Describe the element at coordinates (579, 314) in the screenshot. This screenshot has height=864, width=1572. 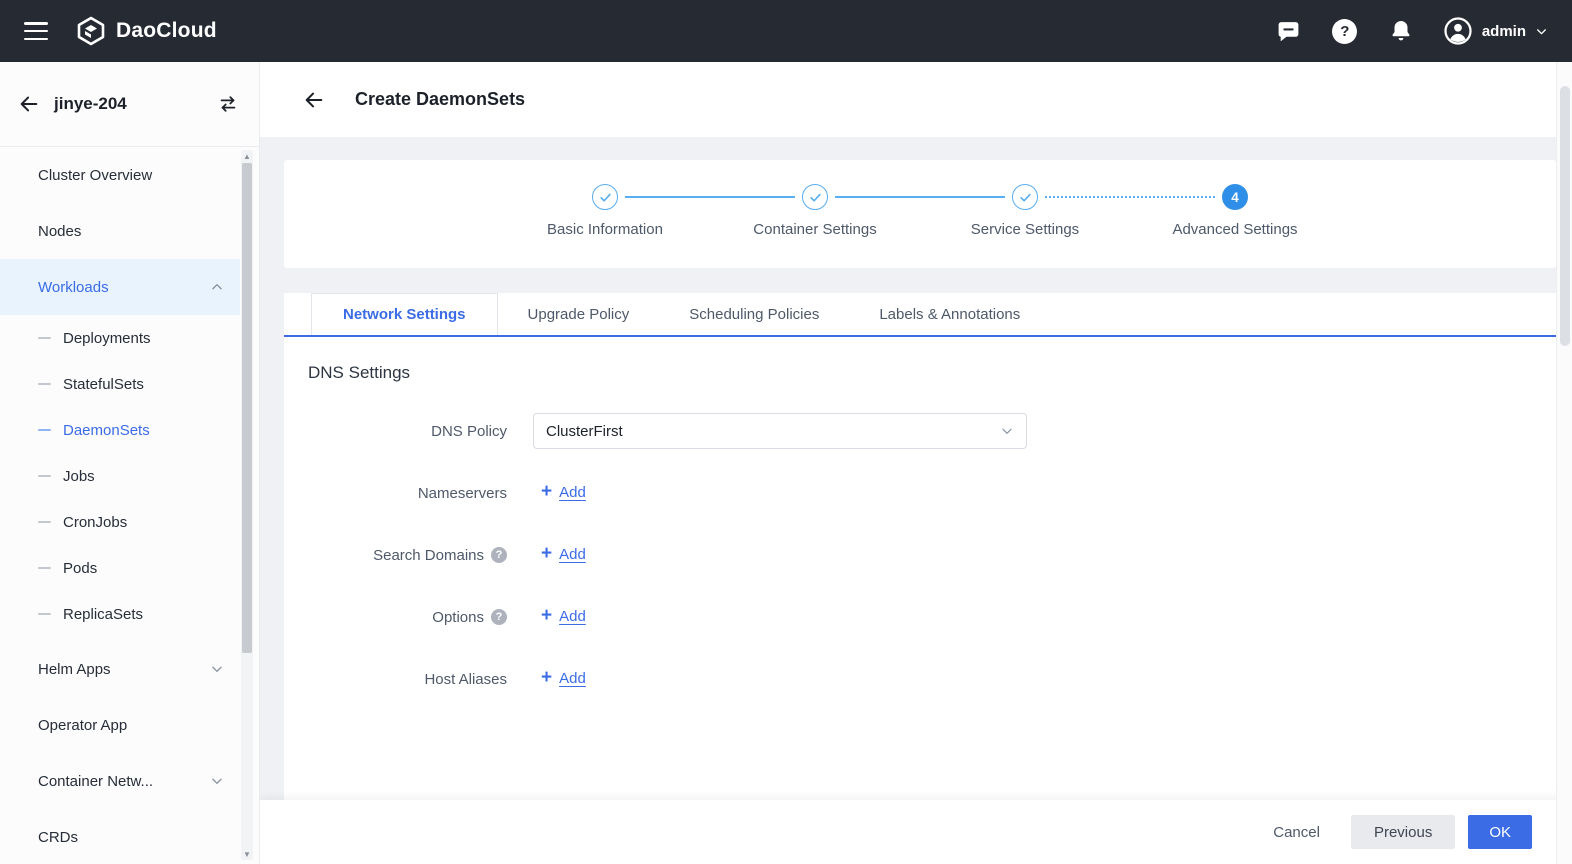
I see `tab-upgrade-policy: Upgrade Policy` at that location.